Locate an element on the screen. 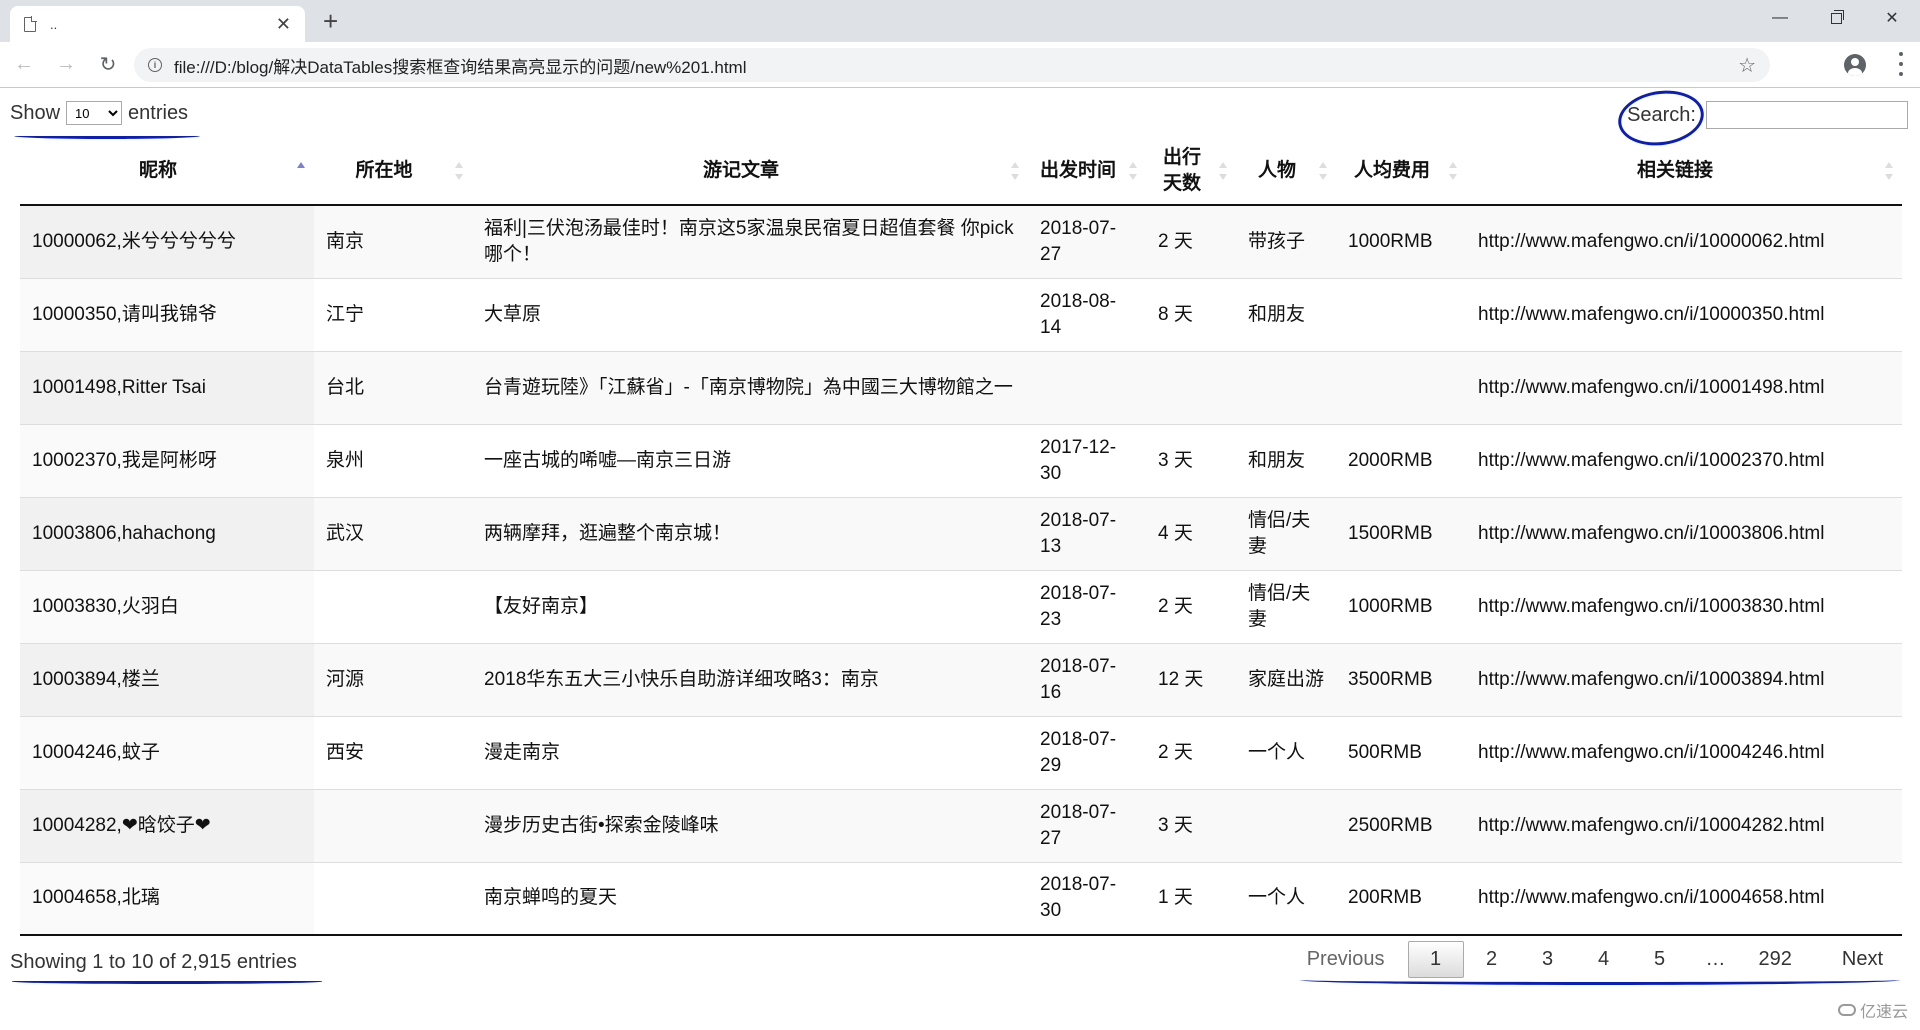  table-cell: http://www.mafengwo.cn/i/10004282.html is located at coordinates (1684, 825).